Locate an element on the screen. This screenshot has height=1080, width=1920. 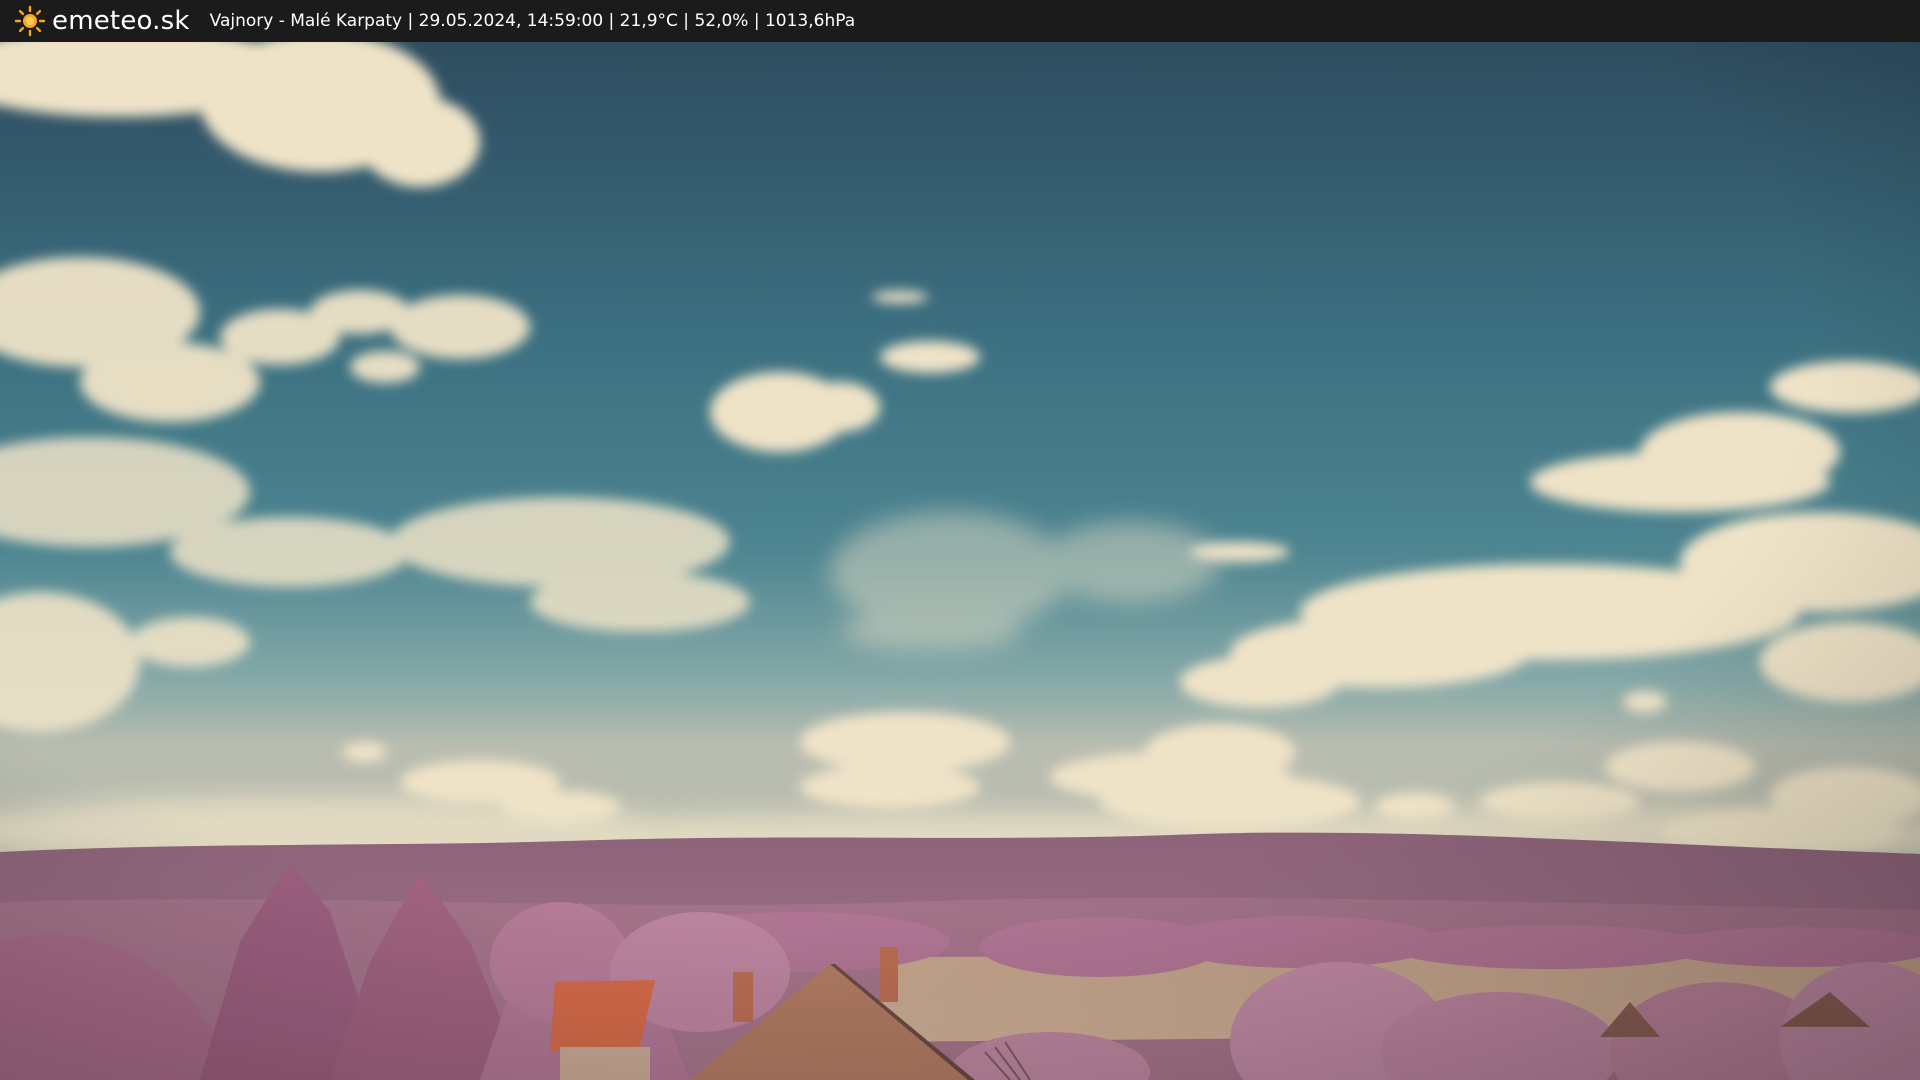
brand-logo: emeteo.sk is located at coordinates (102, 21).